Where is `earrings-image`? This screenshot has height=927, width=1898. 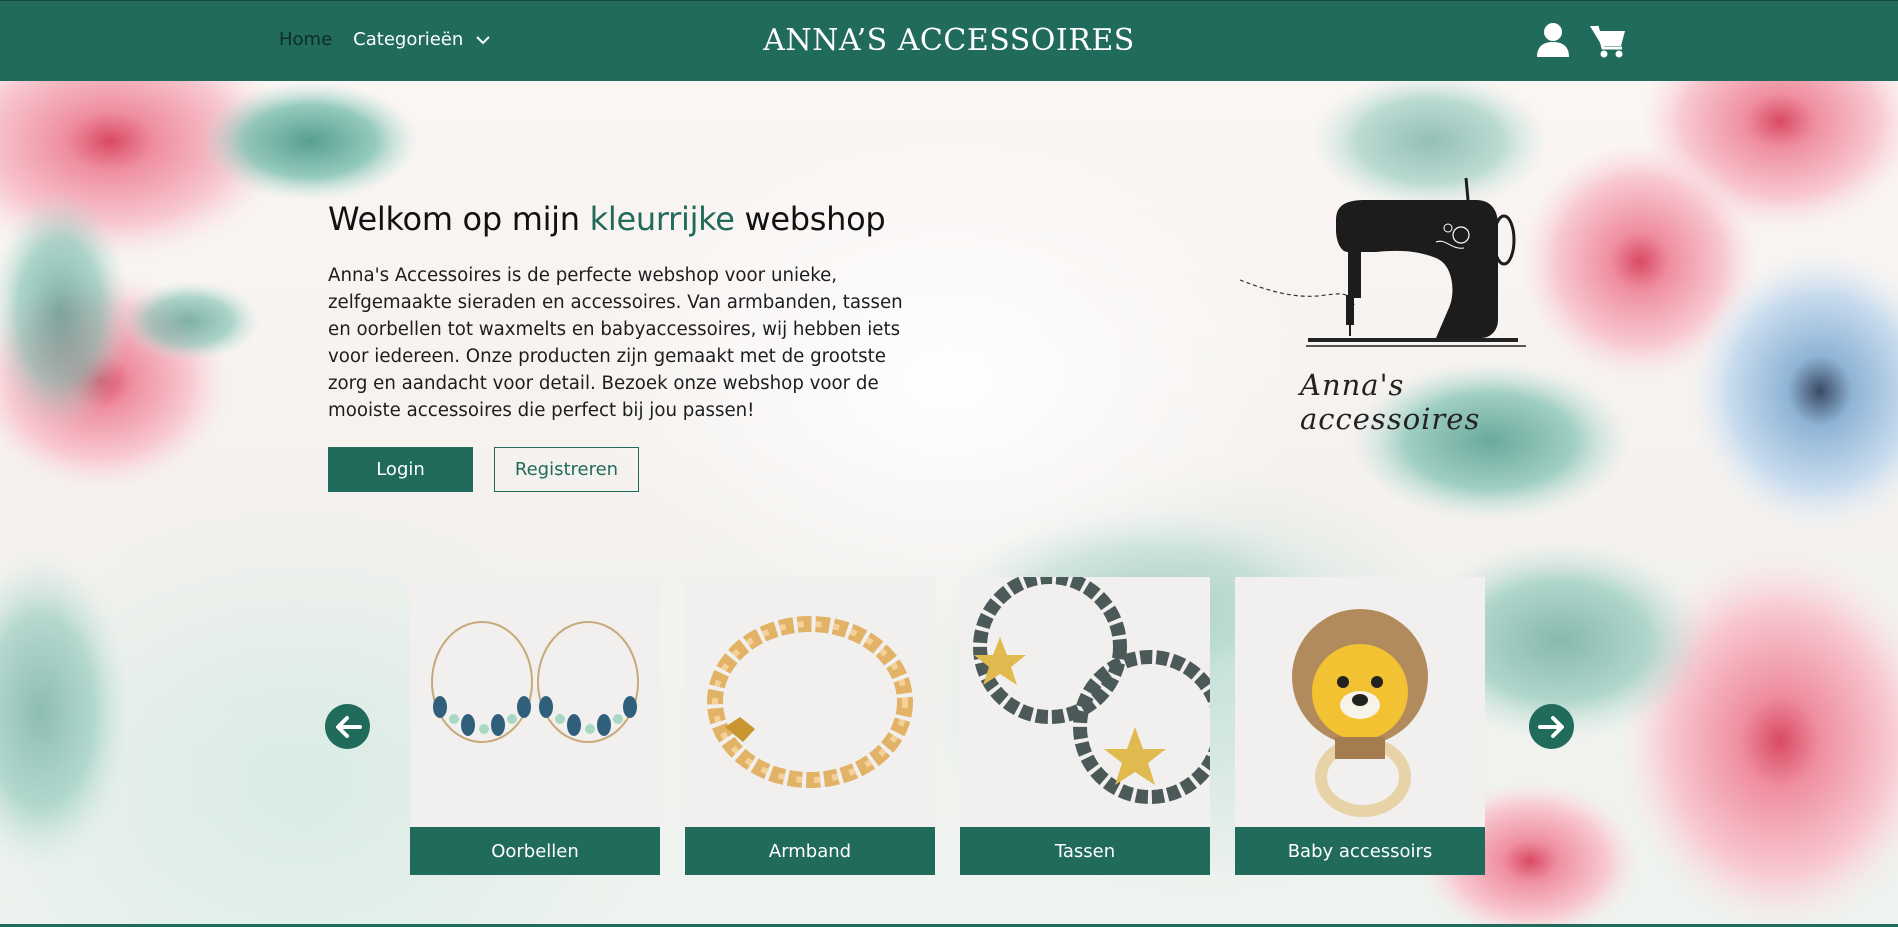
earrings-image is located at coordinates (535, 702).